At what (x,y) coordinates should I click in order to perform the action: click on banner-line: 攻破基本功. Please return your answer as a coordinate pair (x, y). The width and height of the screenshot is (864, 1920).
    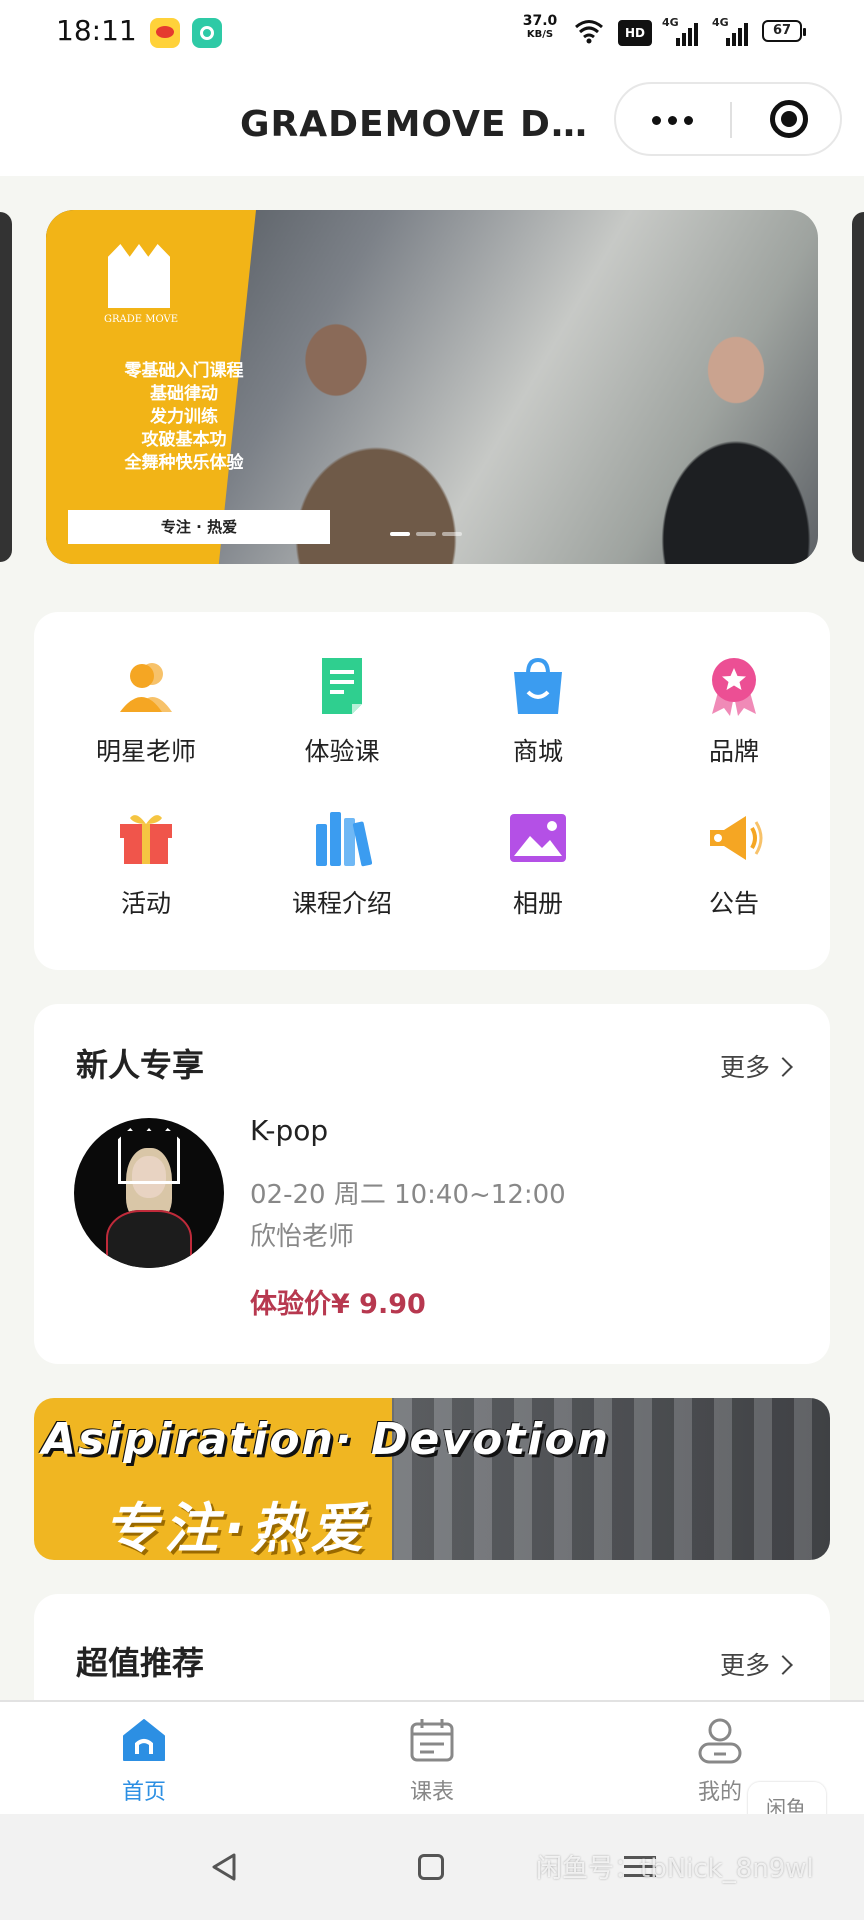
    Looking at the image, I should click on (184, 440).